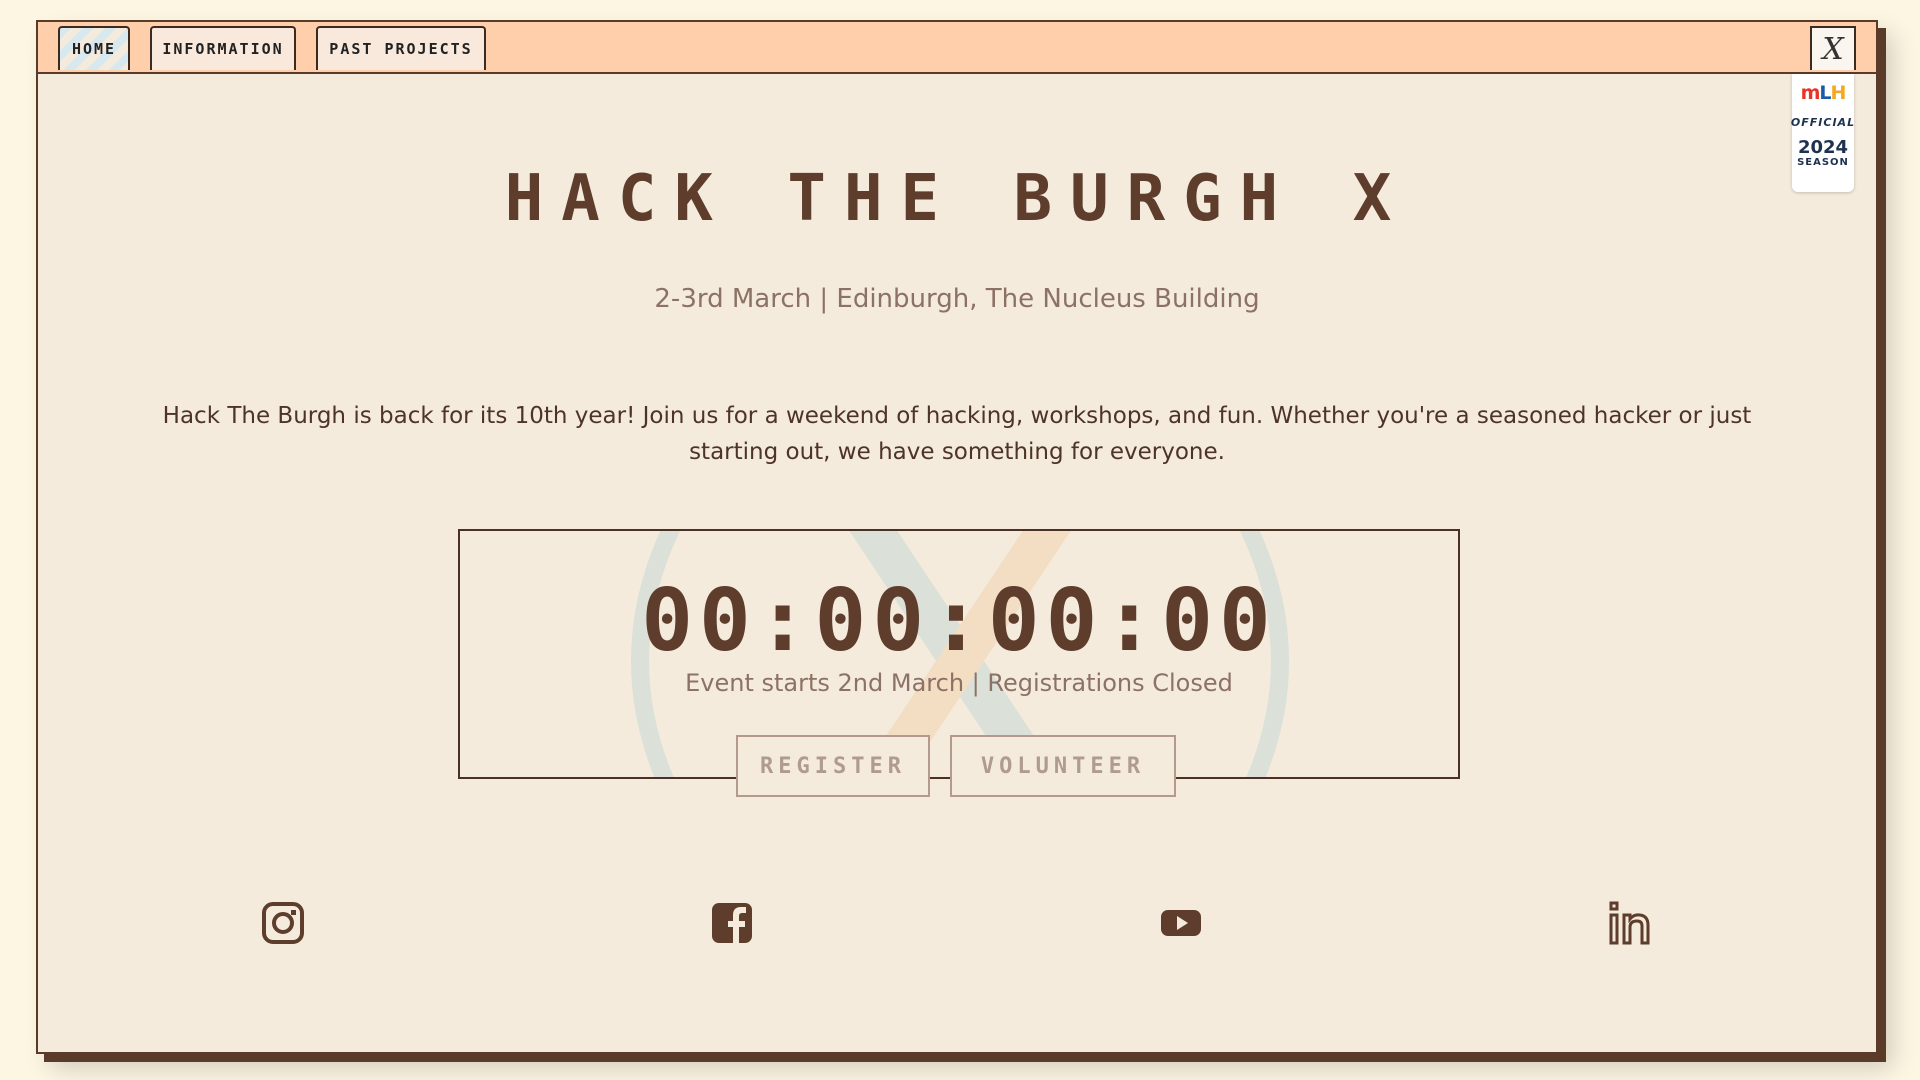  I want to click on tab-information: INFORMATION, so click(223, 48).